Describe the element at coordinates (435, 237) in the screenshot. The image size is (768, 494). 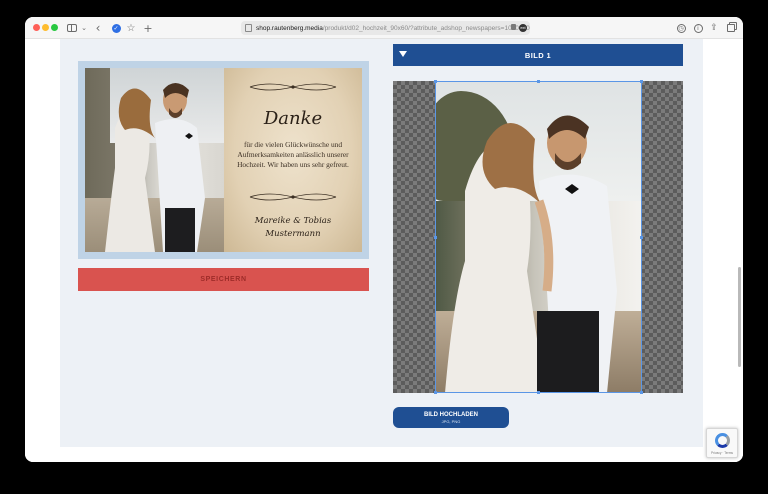
I see `crop-handle-left` at that location.